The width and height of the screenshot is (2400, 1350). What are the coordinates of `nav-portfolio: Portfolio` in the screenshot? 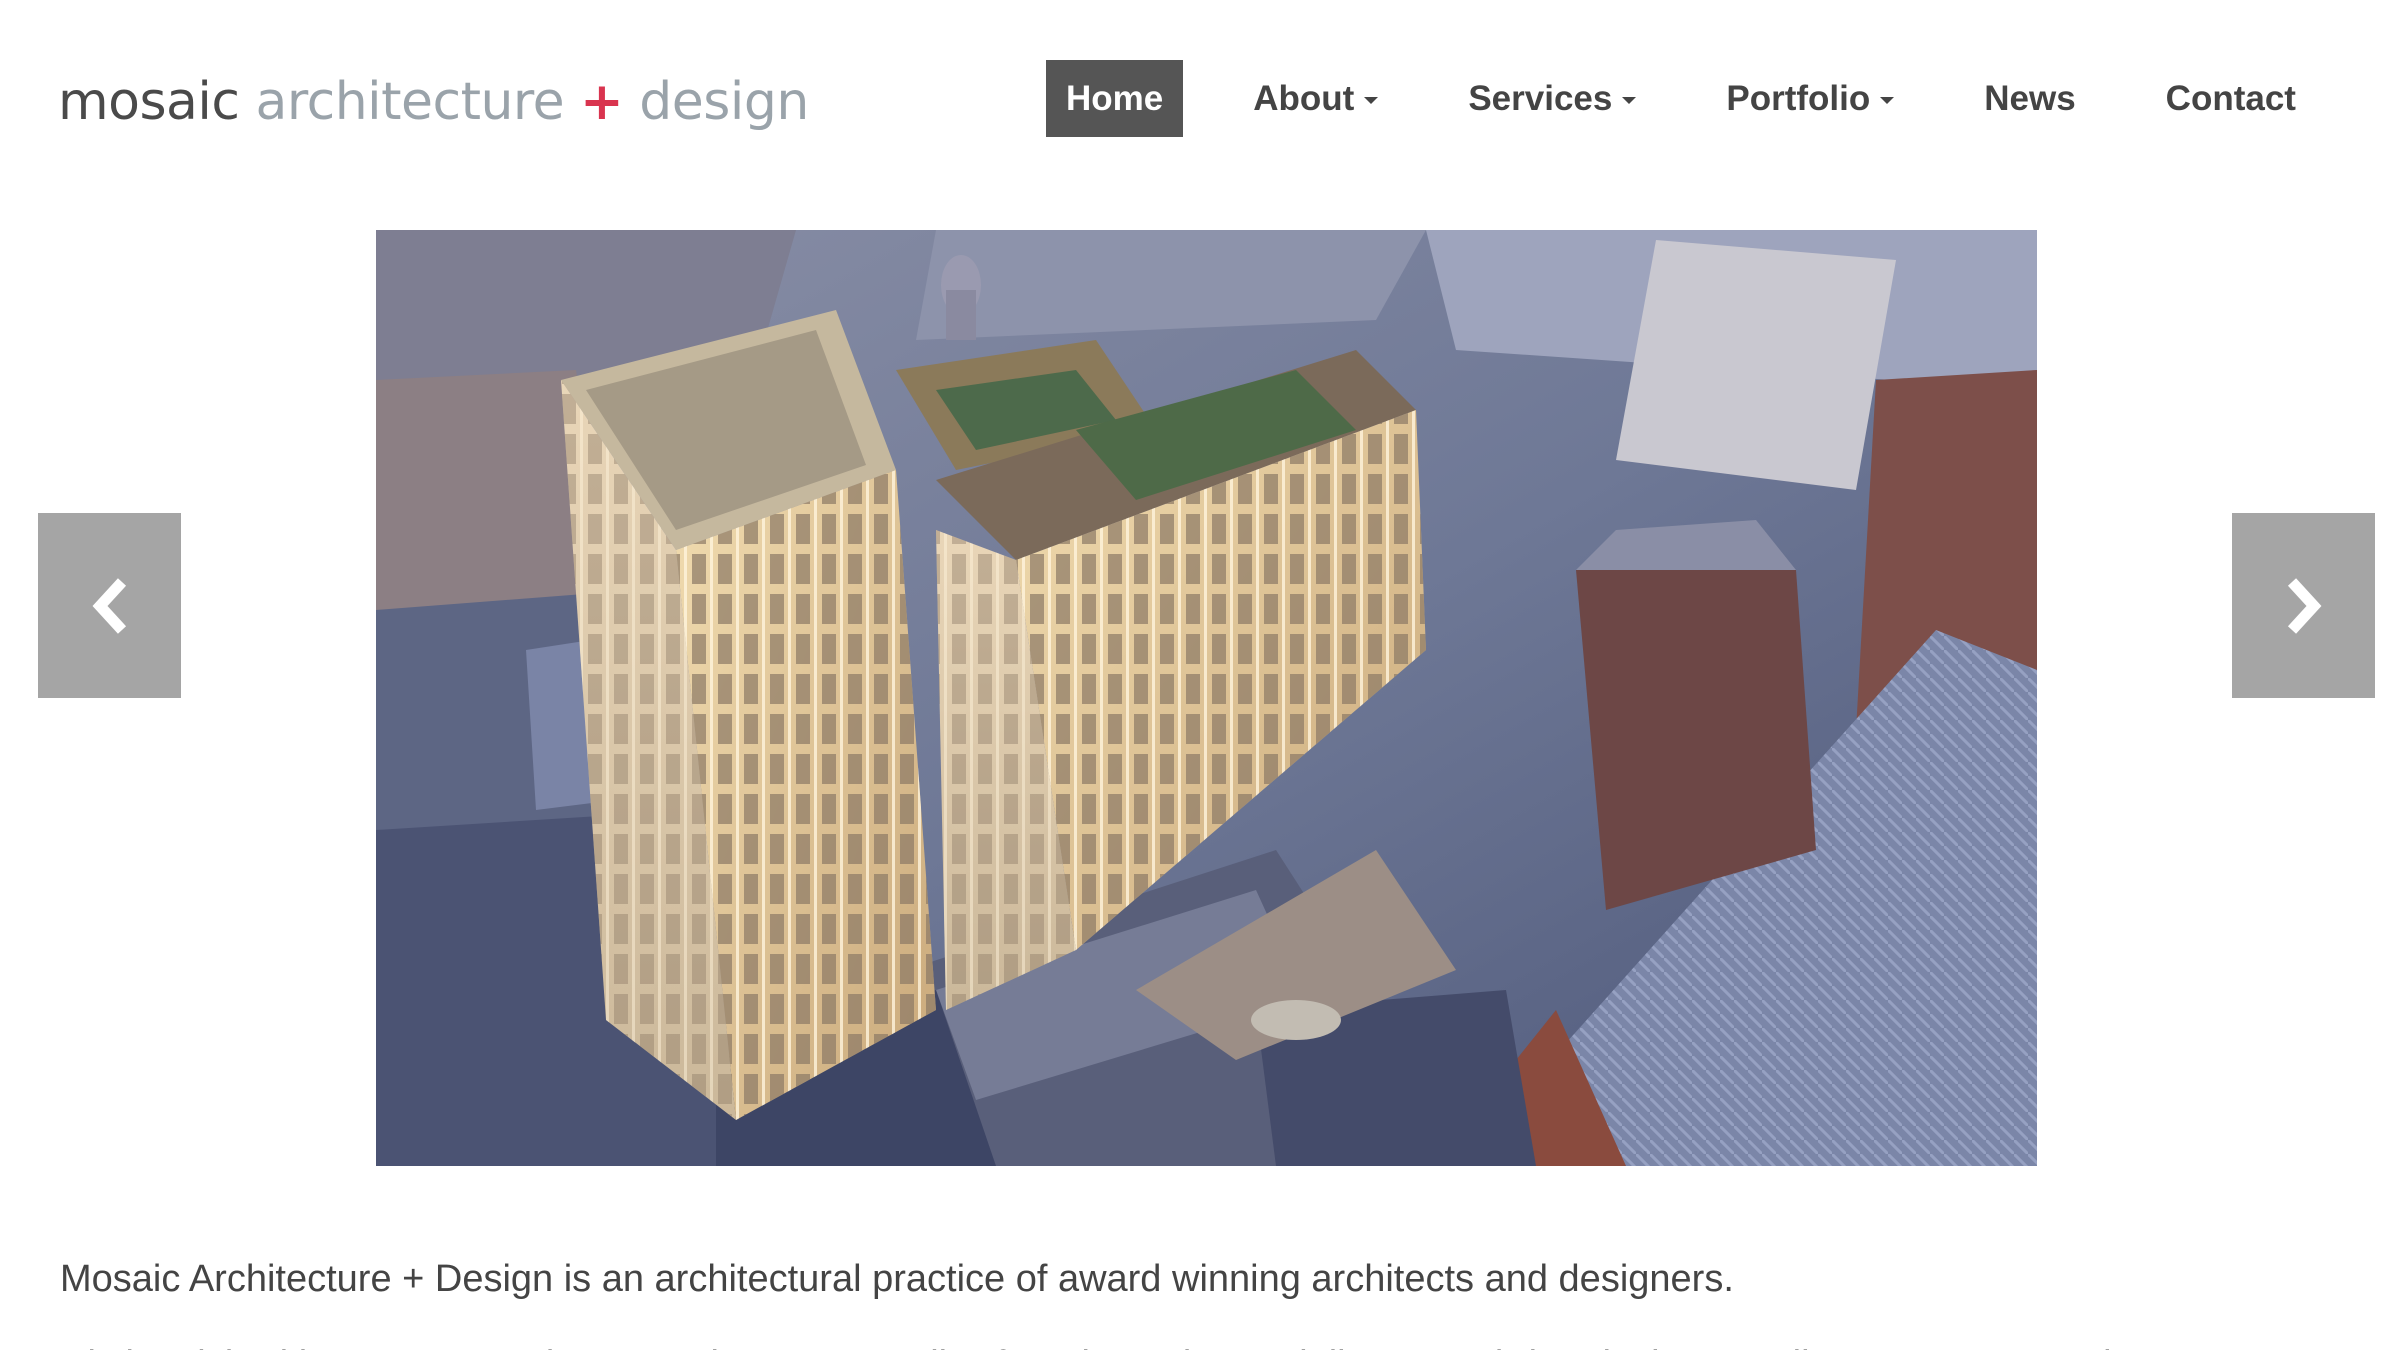 It's located at (1810, 98).